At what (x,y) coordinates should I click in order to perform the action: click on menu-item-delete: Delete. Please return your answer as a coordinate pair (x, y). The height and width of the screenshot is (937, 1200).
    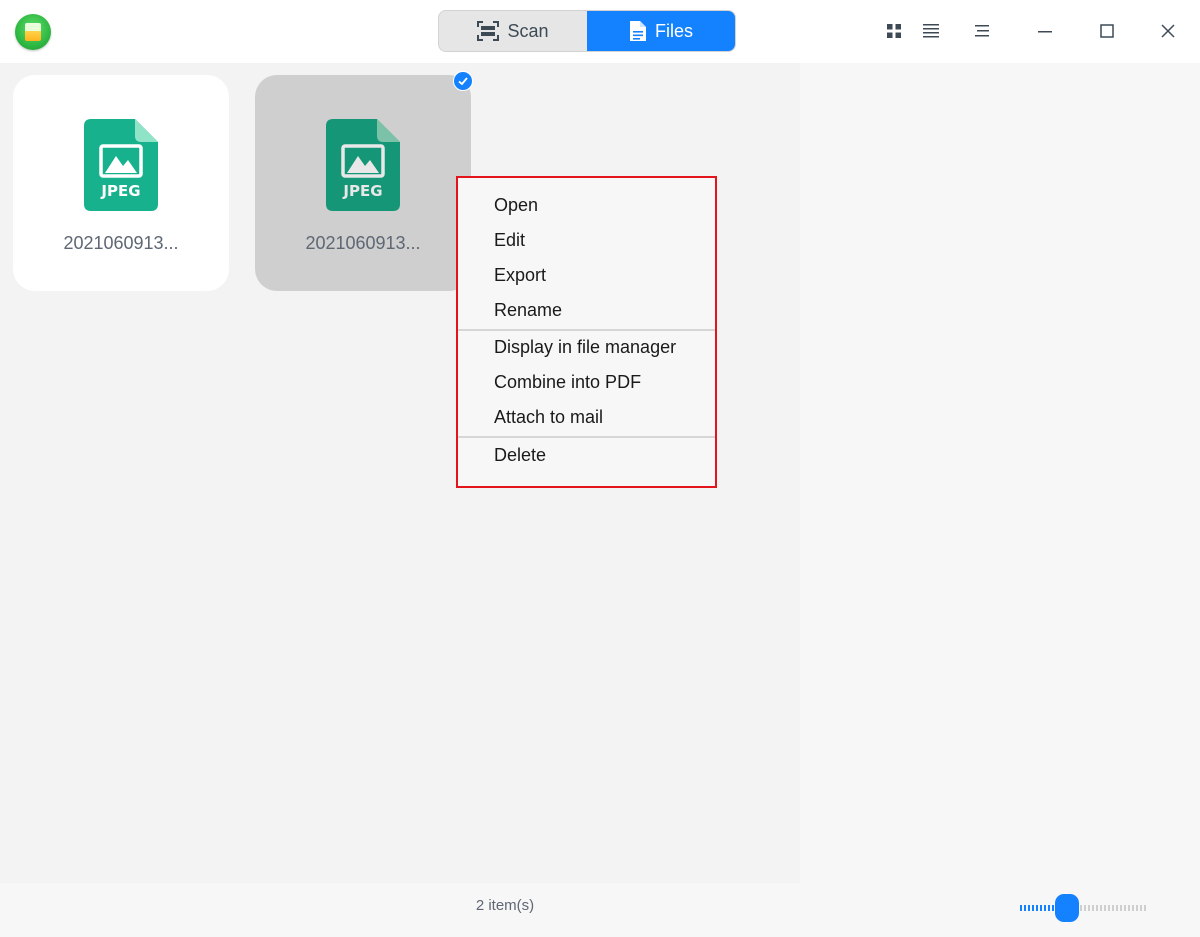
    Looking at the image, I should click on (520, 455).